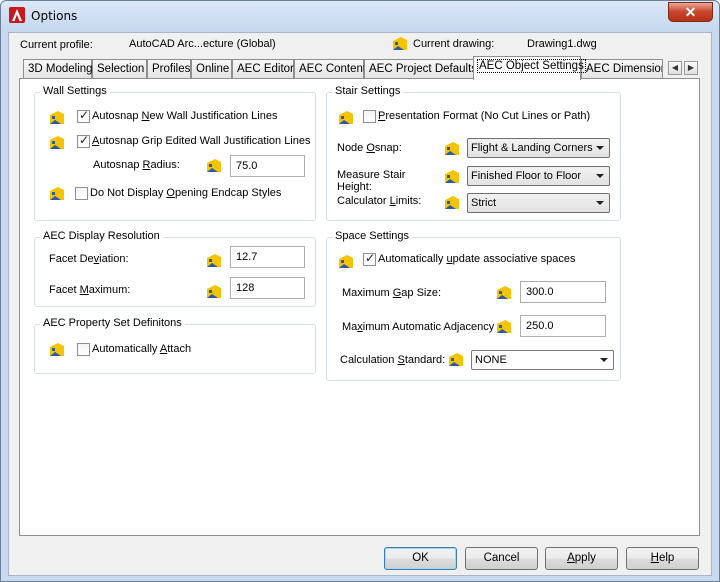  Describe the element at coordinates (538, 176) in the screenshot. I see `measure-stair-select: Finished Floor to Floor` at that location.